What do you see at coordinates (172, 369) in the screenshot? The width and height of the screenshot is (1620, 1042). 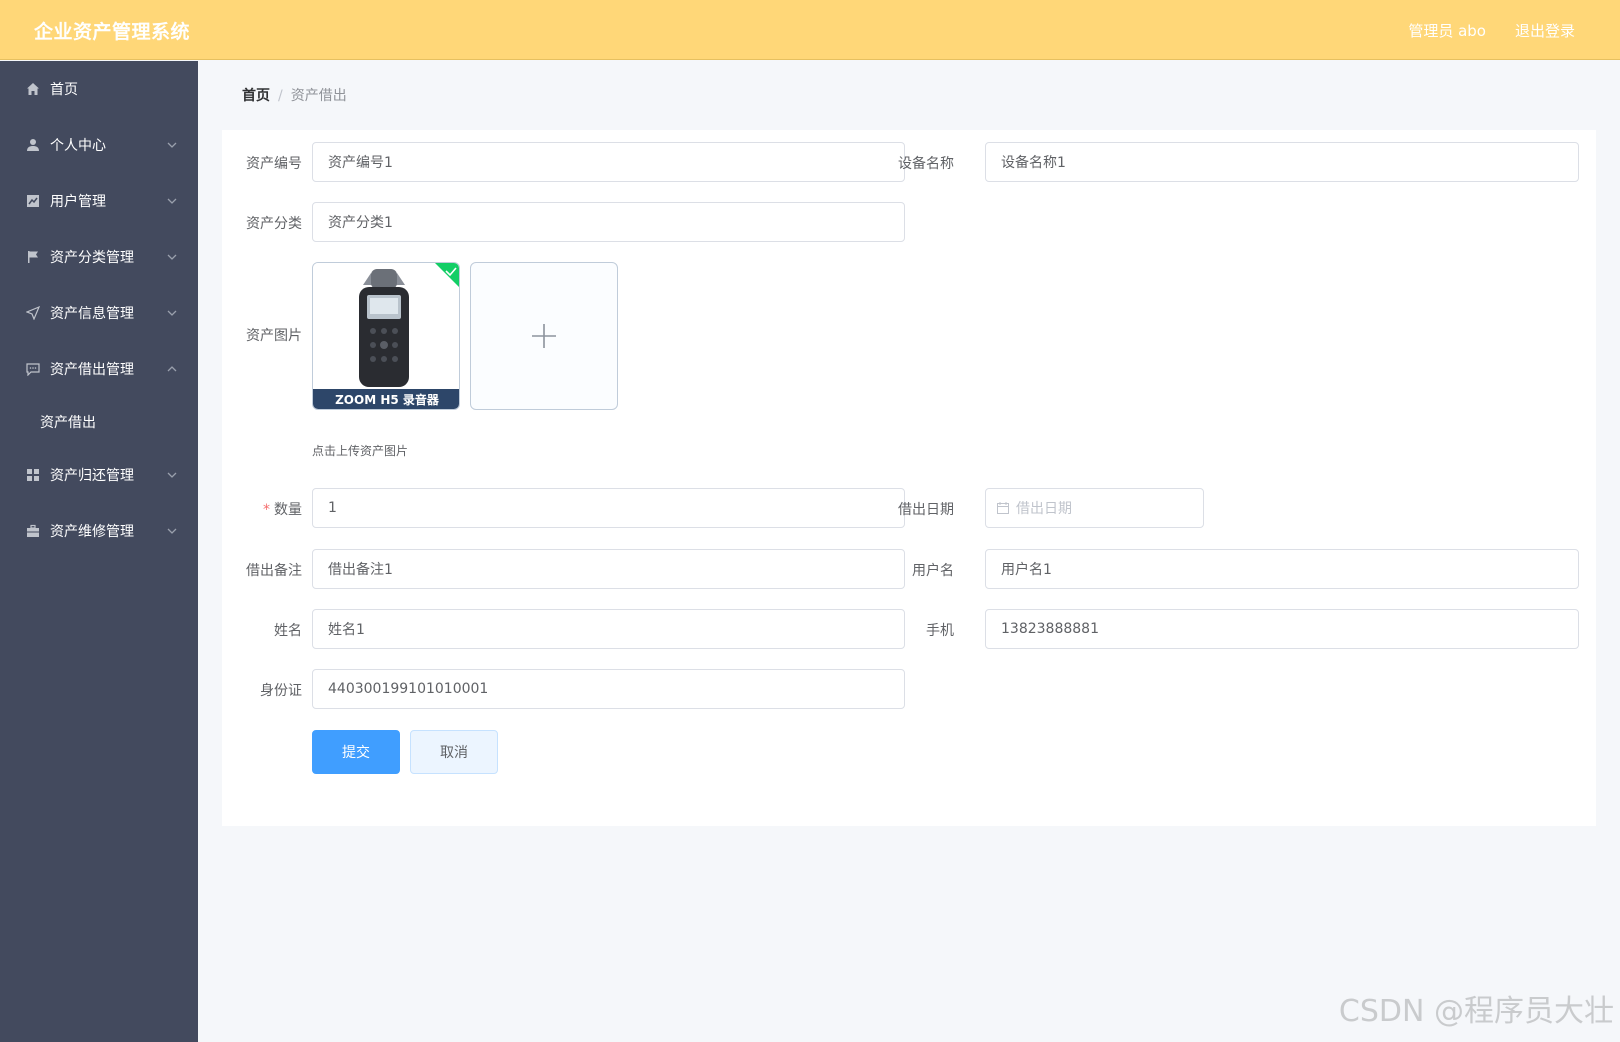 I see `chevron-up-icon` at bounding box center [172, 369].